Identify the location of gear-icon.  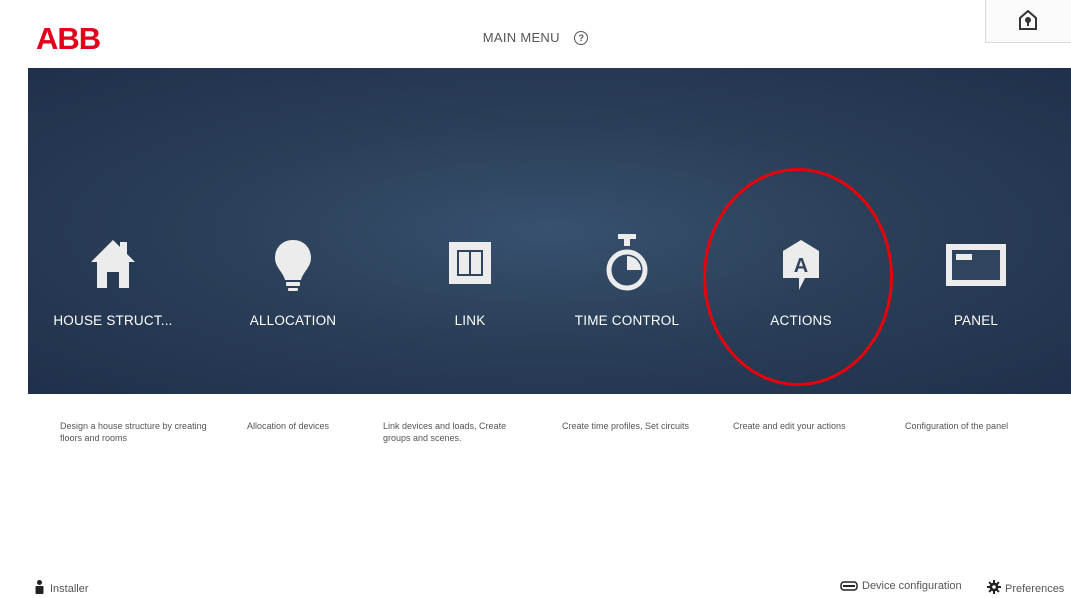
(994, 587).